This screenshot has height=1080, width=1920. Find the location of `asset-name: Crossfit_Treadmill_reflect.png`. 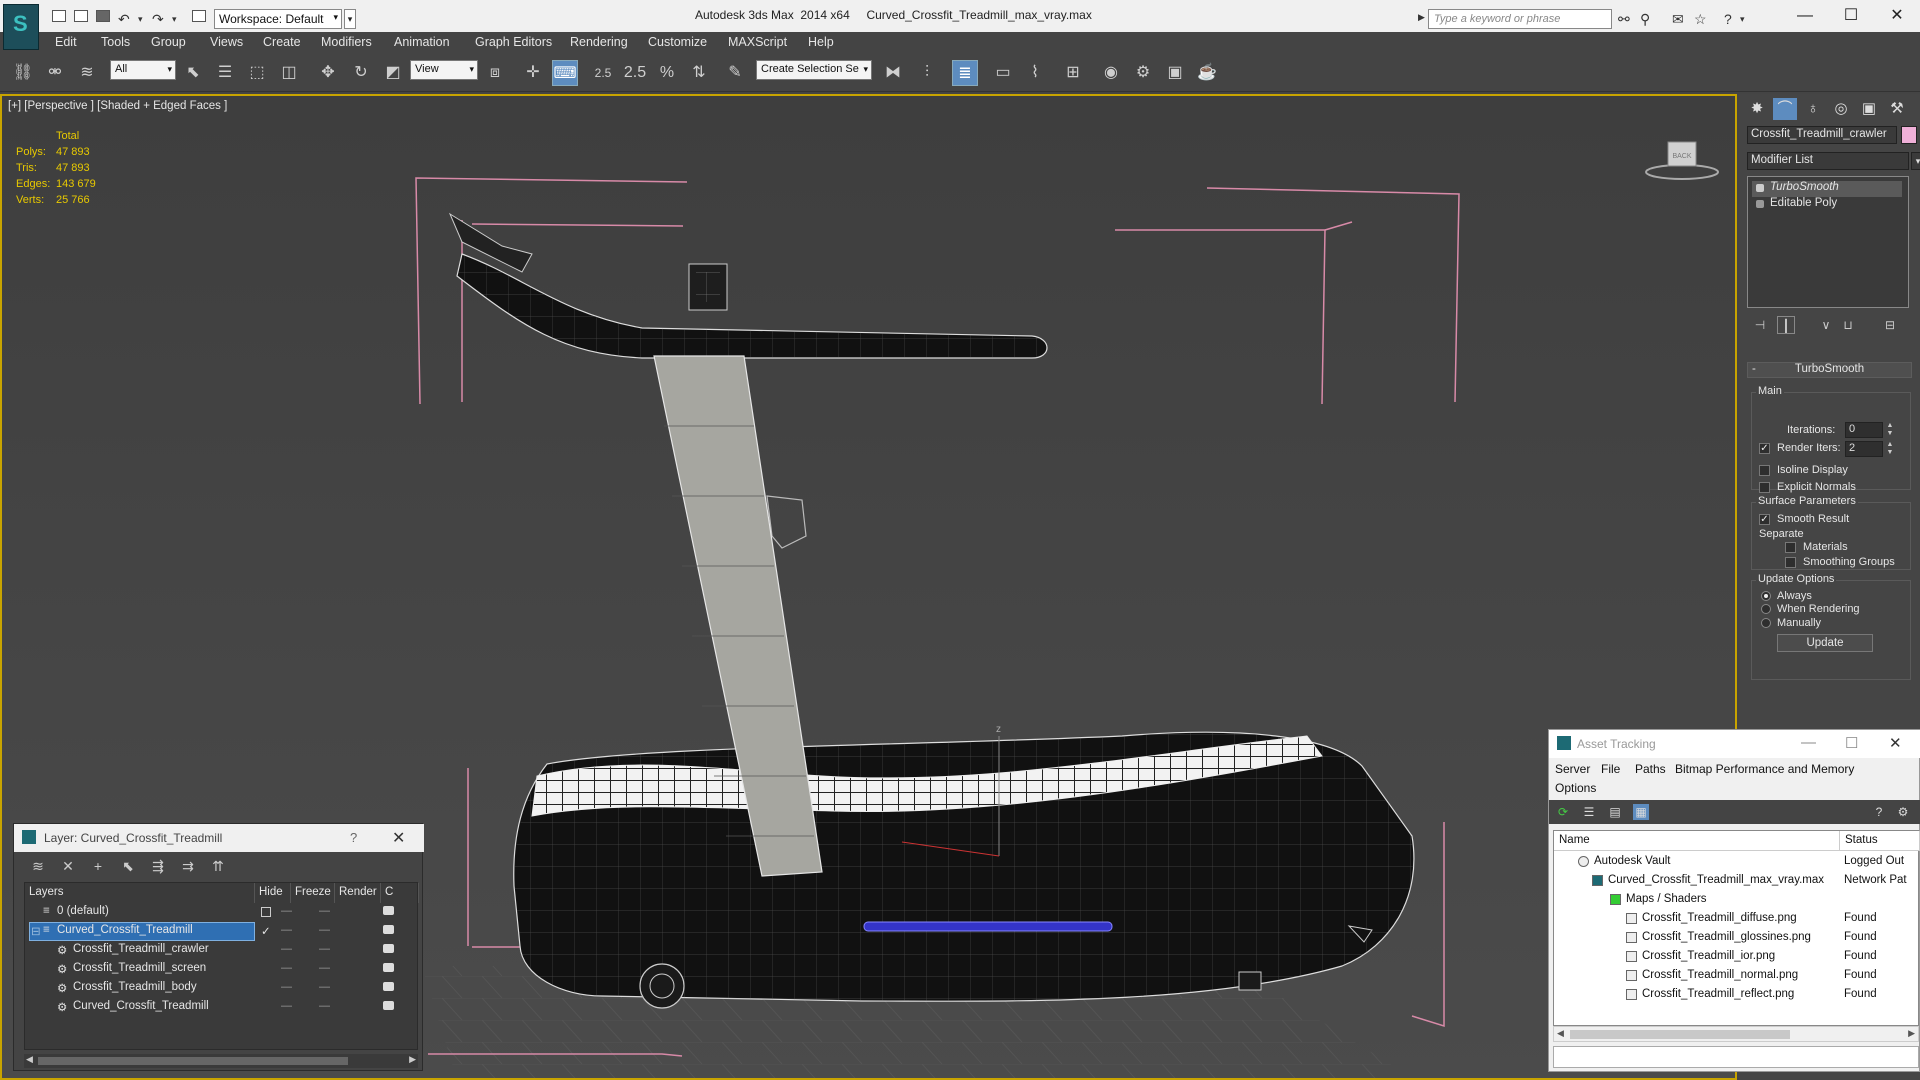

asset-name: Crossfit_Treadmill_reflect.png is located at coordinates (1718, 994).